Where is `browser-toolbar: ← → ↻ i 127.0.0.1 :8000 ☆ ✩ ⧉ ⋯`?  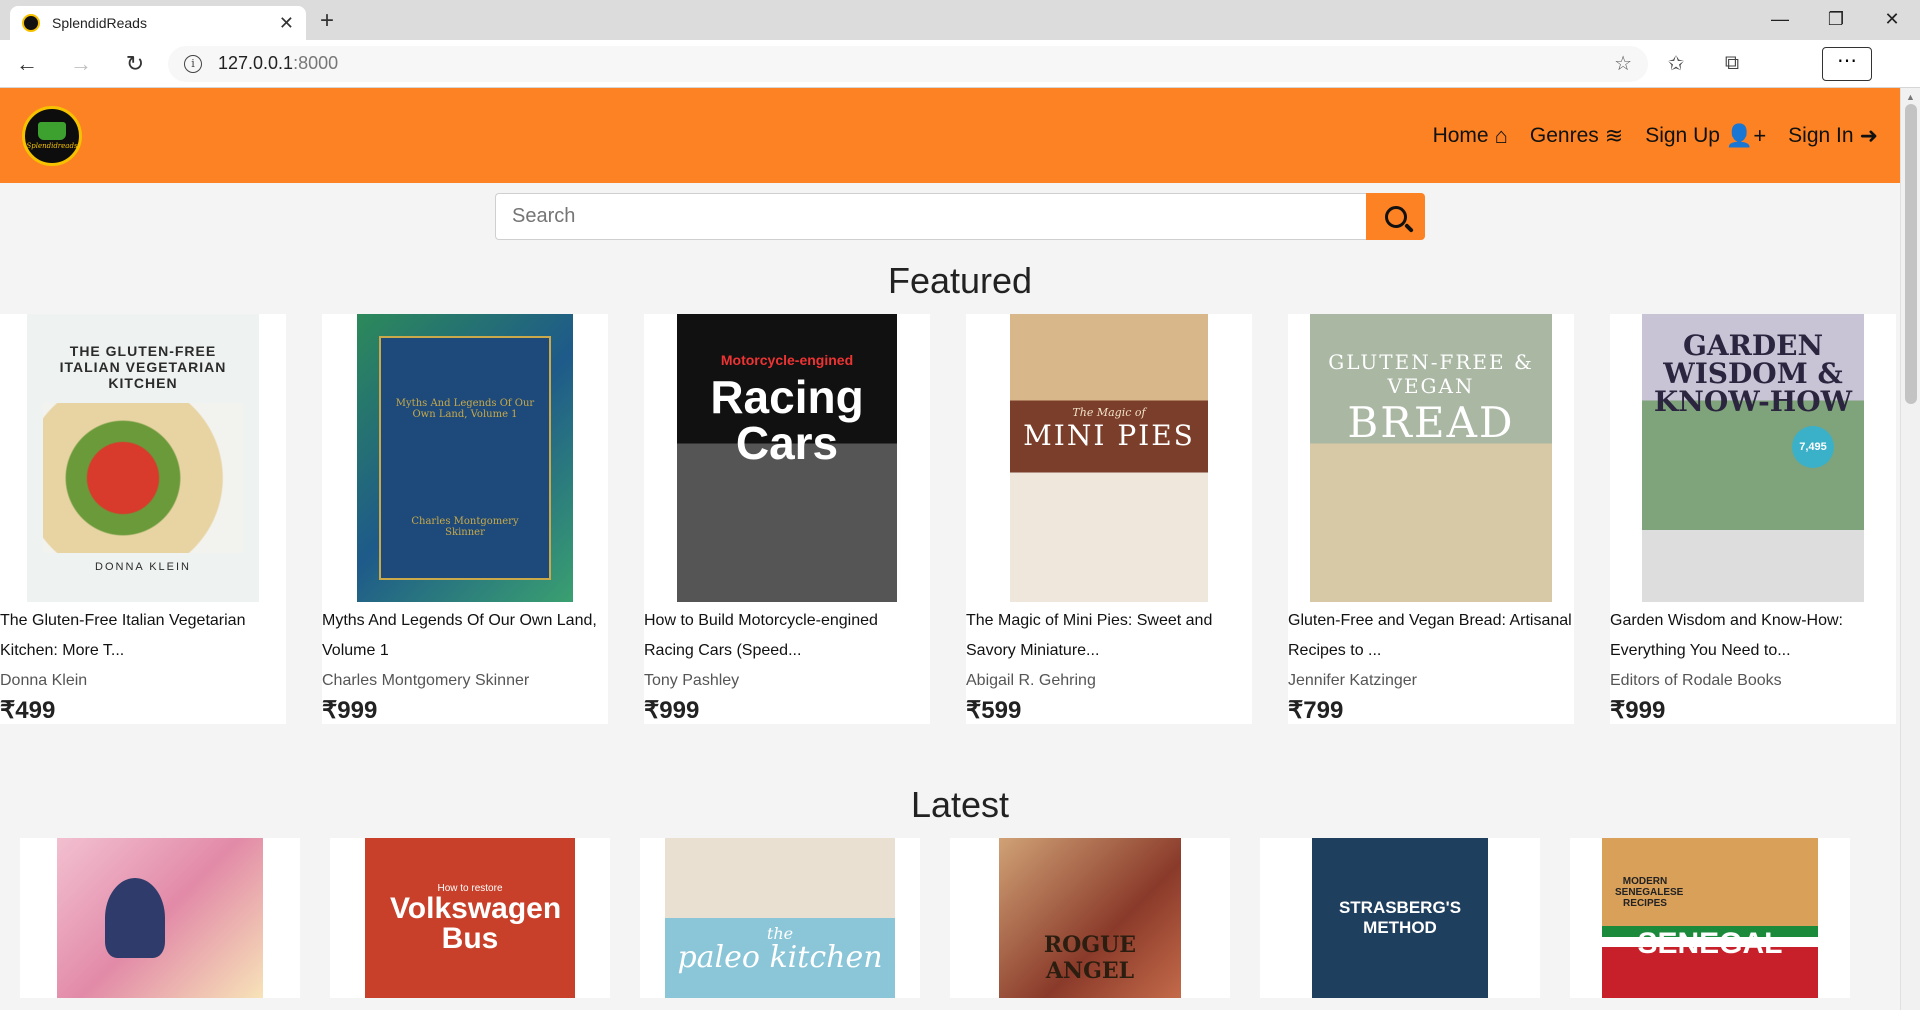
browser-toolbar: ← → ↻ i 127.0.0.1 :8000 ☆ ✩ ⧉ ⋯ is located at coordinates (960, 64).